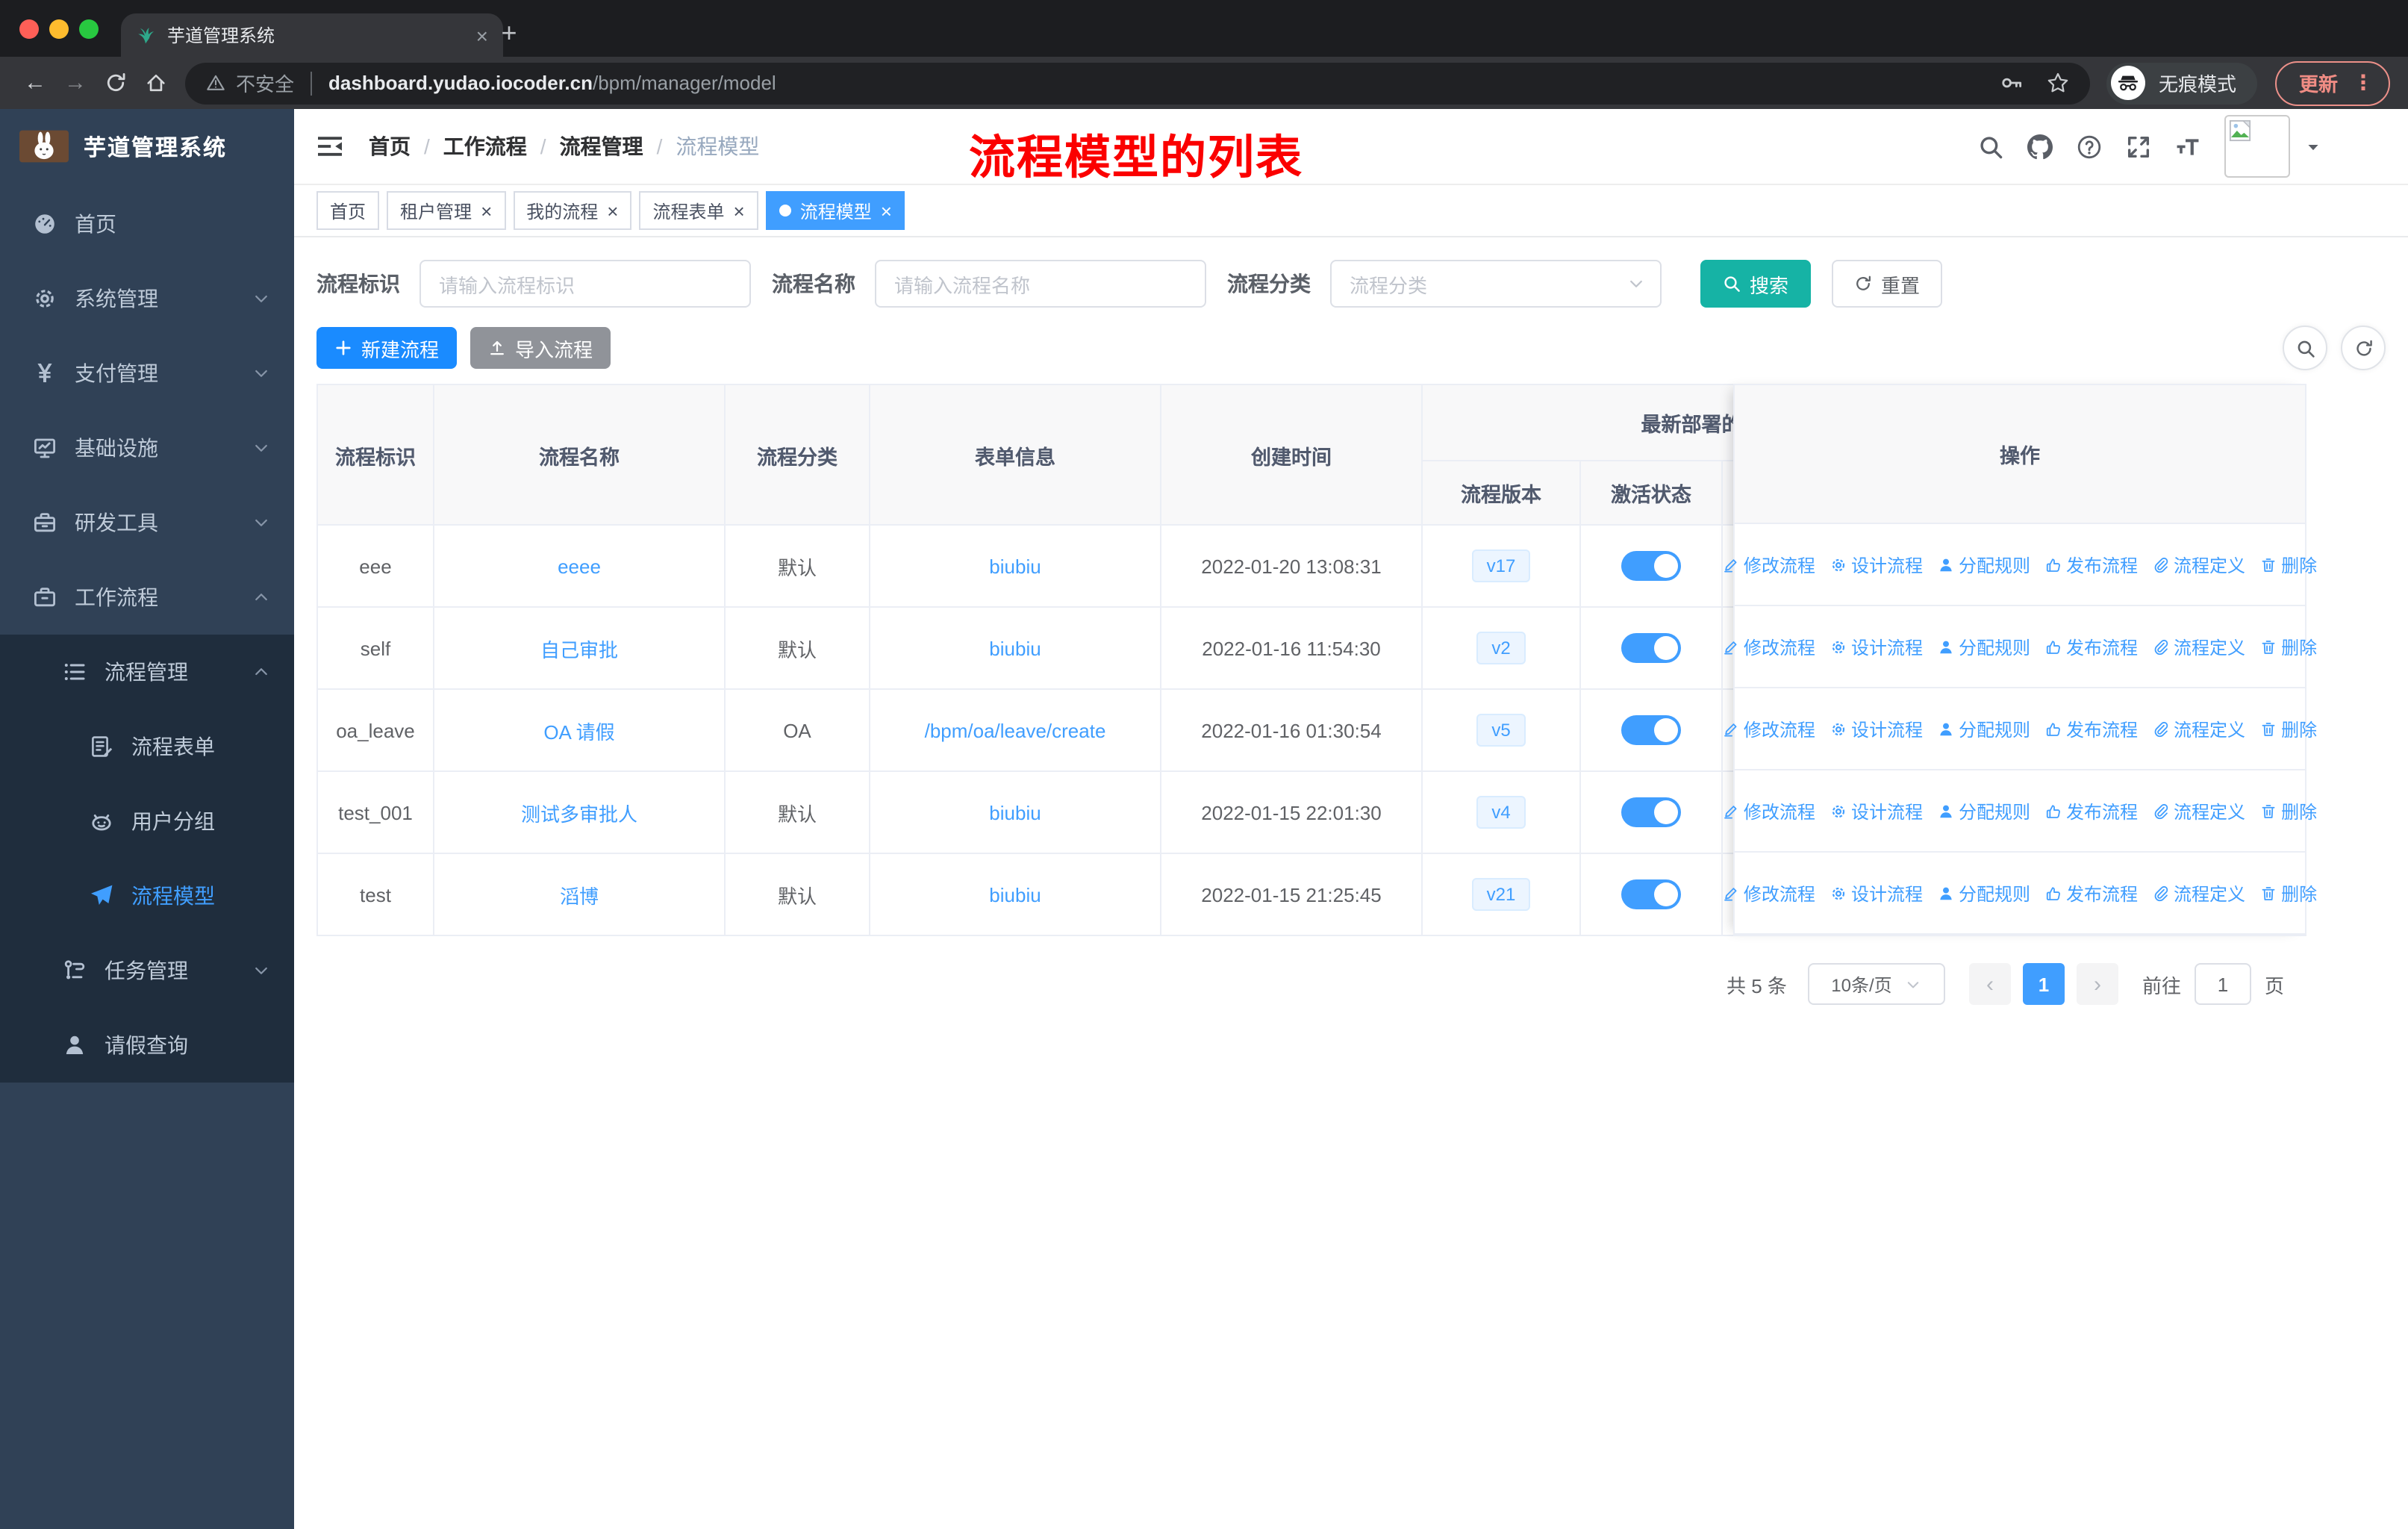  What do you see at coordinates (156, 83) in the screenshot?
I see `home-icon` at bounding box center [156, 83].